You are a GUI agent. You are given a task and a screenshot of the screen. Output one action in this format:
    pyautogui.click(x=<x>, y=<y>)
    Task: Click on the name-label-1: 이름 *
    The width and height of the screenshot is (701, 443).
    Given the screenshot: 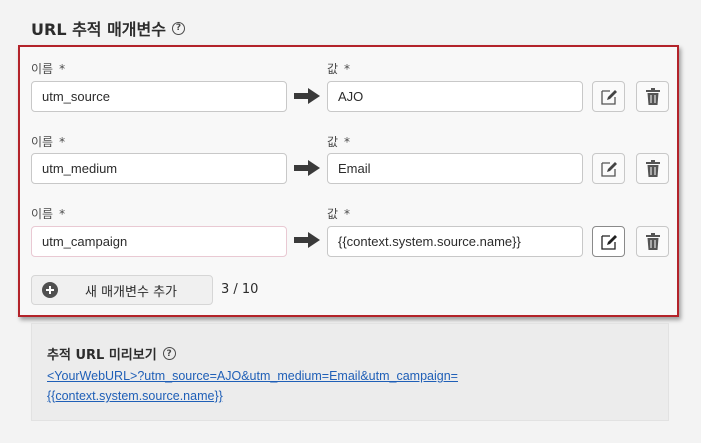 What is the action you would take?
    pyautogui.click(x=48, y=69)
    